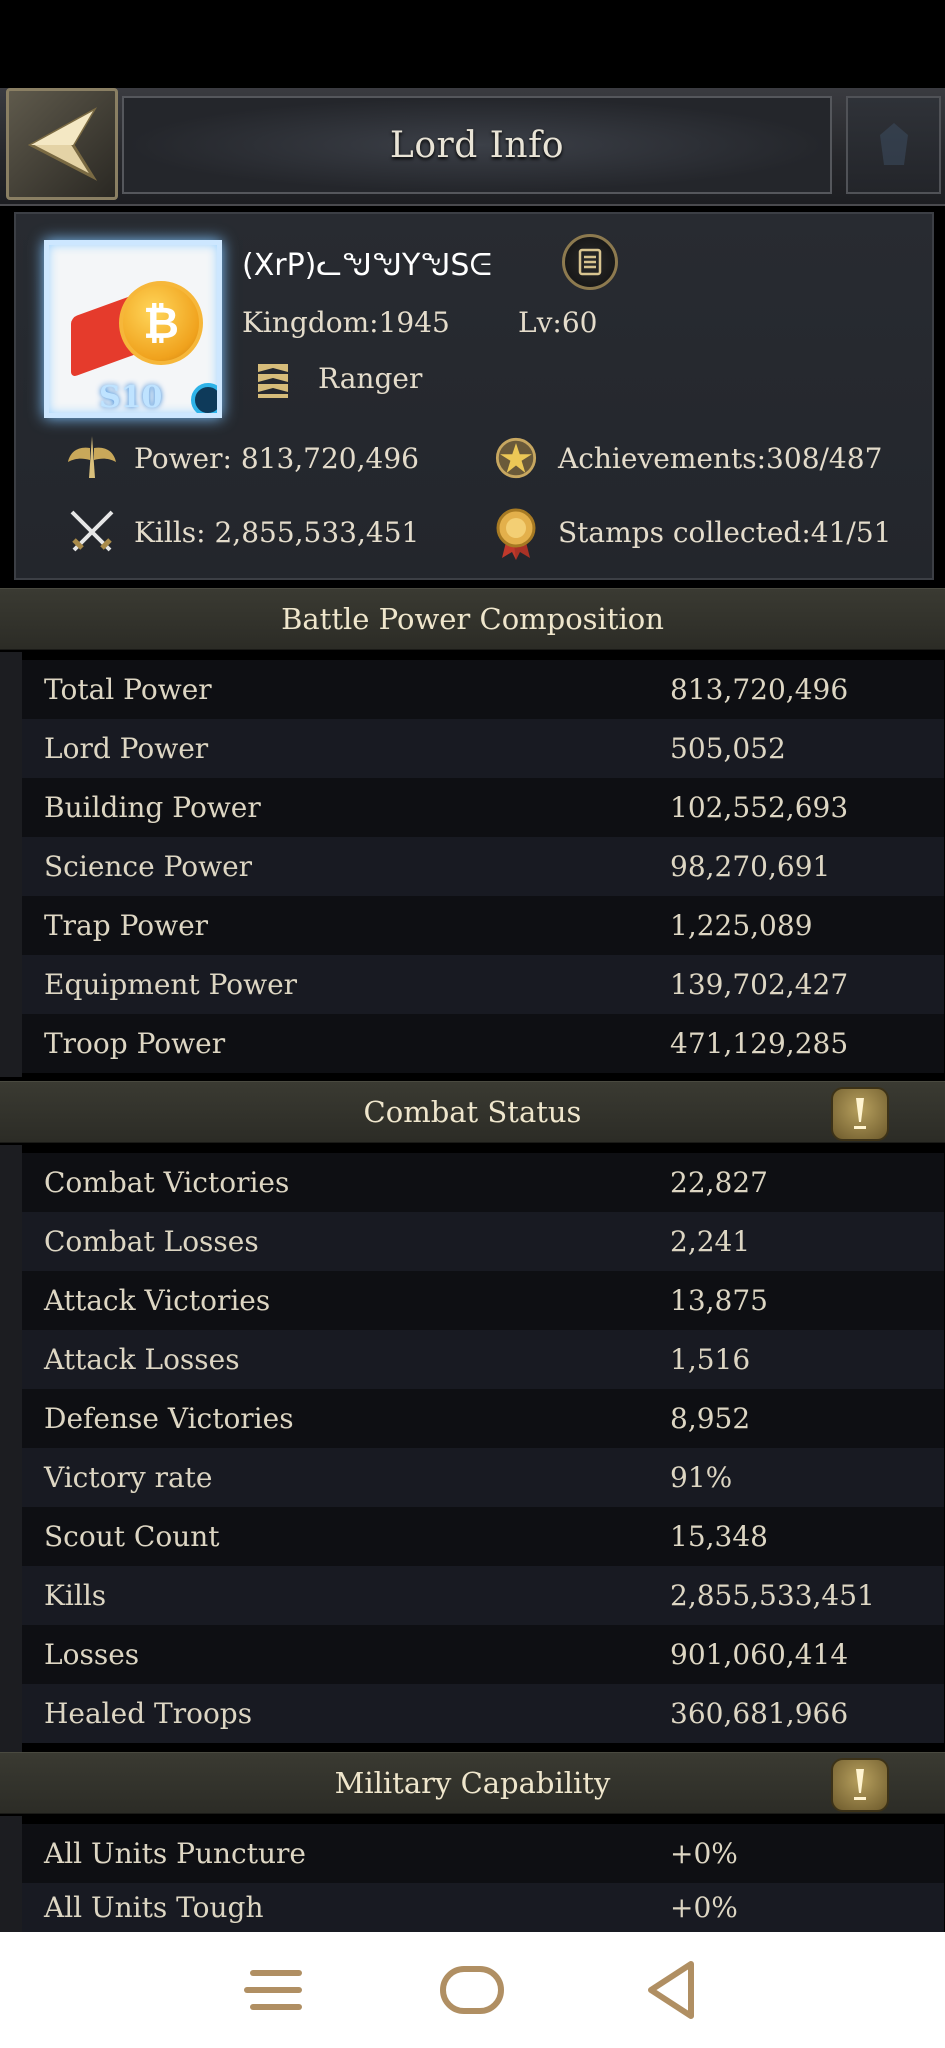 This screenshot has height=2048, width=945. I want to click on row-value: 471,129,285, so click(759, 1043).